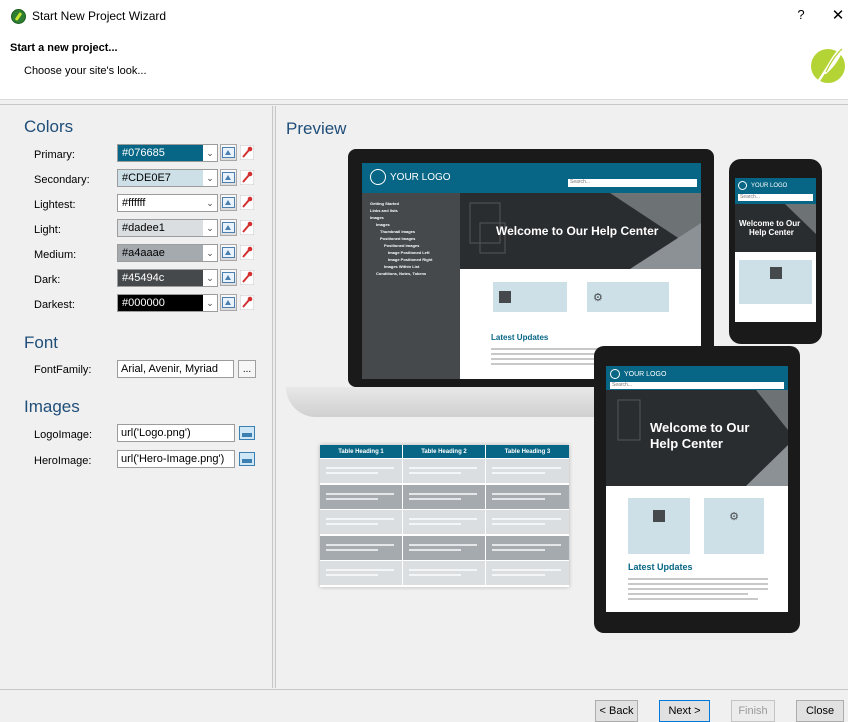 The width and height of the screenshot is (848, 722). What do you see at coordinates (530, 297) in the screenshot?
I see `tile-checklist` at bounding box center [530, 297].